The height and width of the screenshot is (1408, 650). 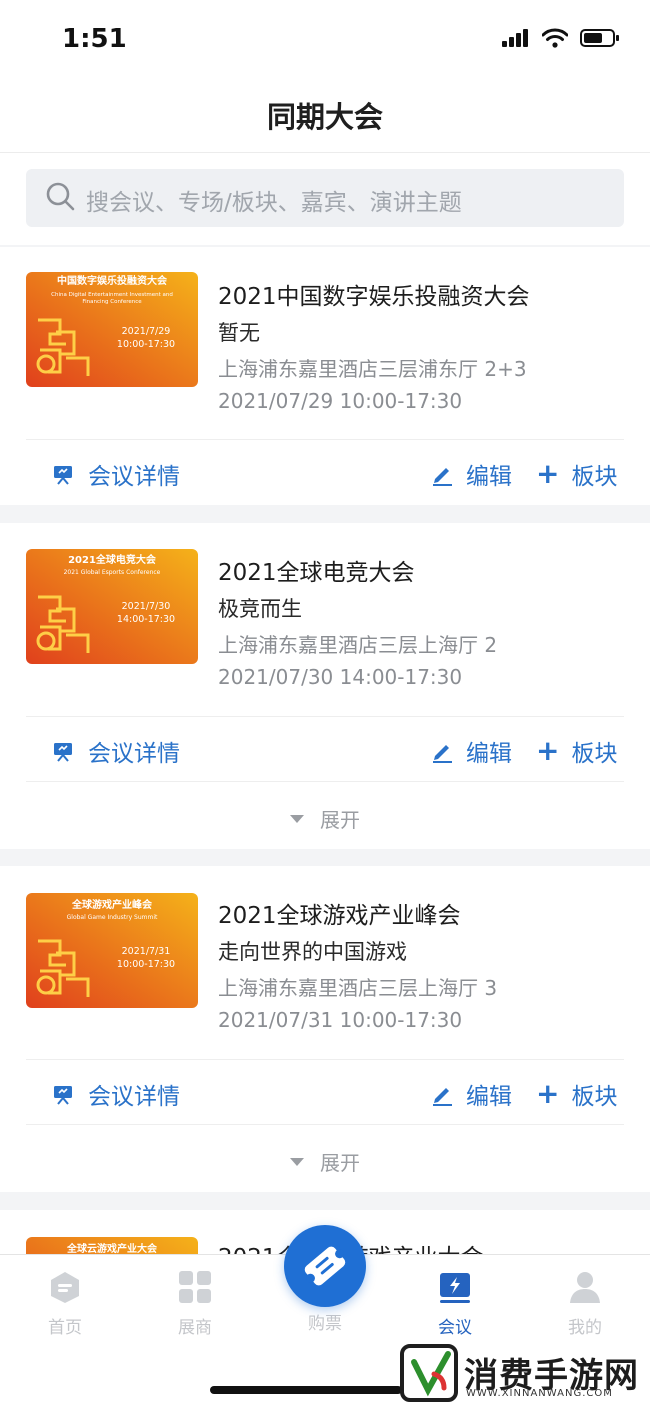 I want to click on tab-home: 首页, so click(x=65, y=1303).